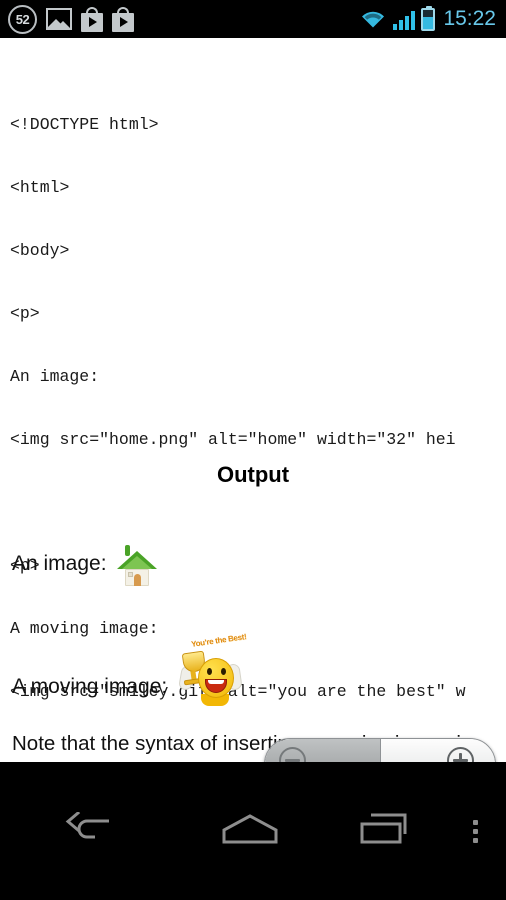 The image size is (506, 900). Describe the element at coordinates (464, 754) in the screenshot. I see `zoom-in-icon` at that location.